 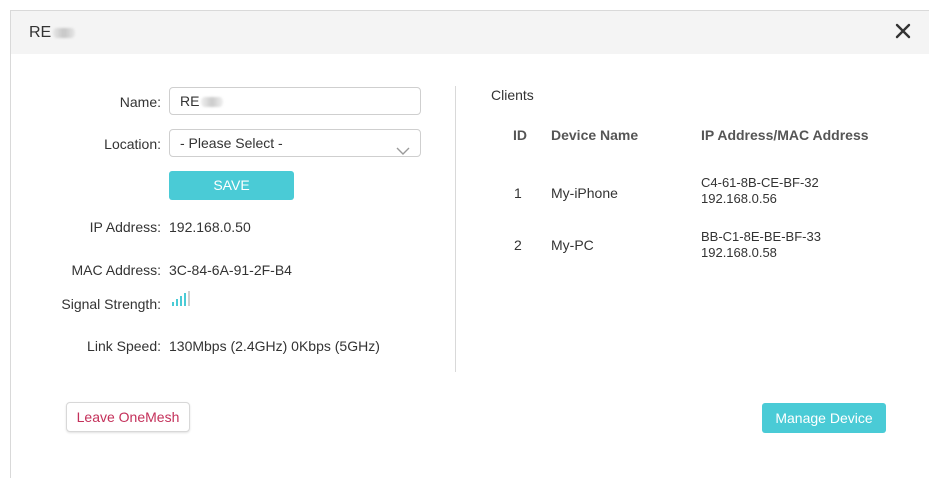 I want to click on close-icon, so click(x=903, y=31).